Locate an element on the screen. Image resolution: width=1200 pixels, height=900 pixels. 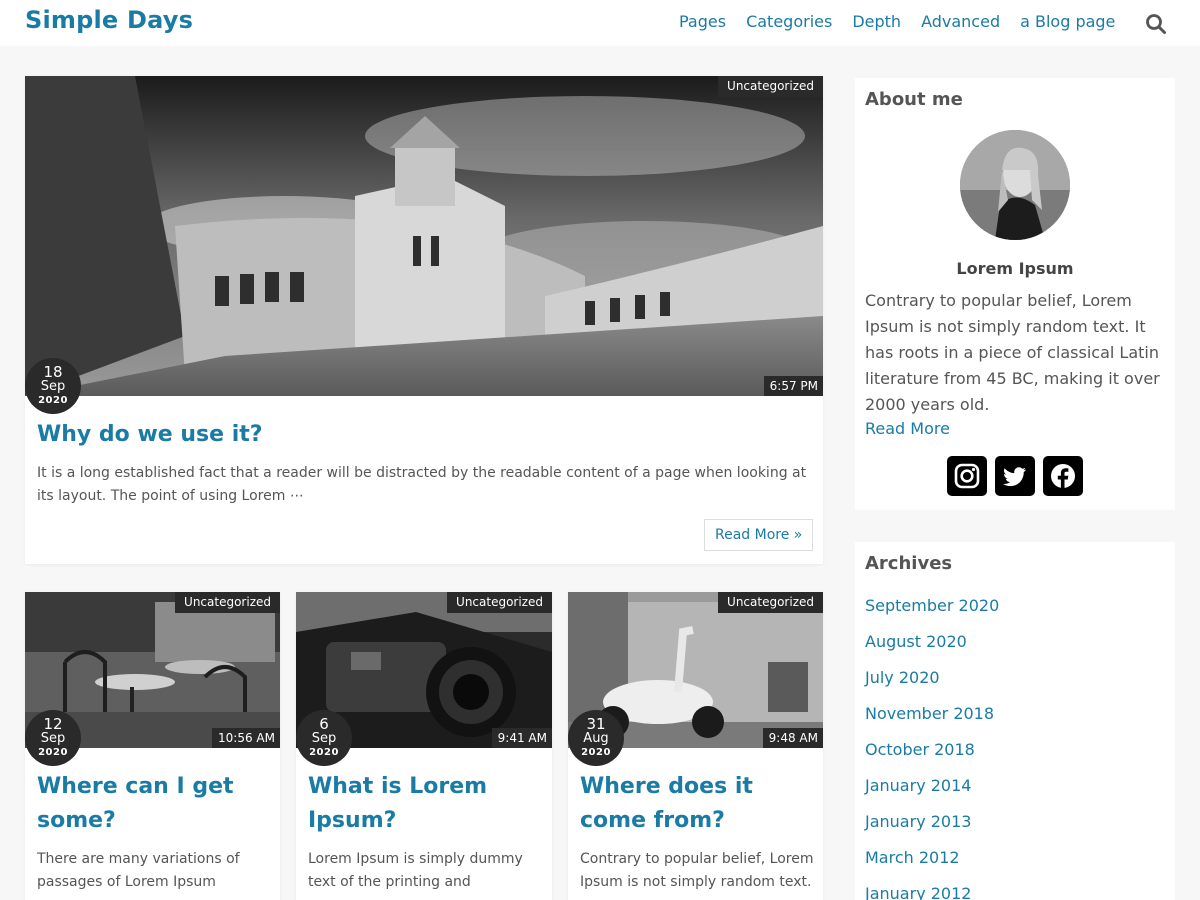
archive-link: January 2012 is located at coordinates (918, 892).